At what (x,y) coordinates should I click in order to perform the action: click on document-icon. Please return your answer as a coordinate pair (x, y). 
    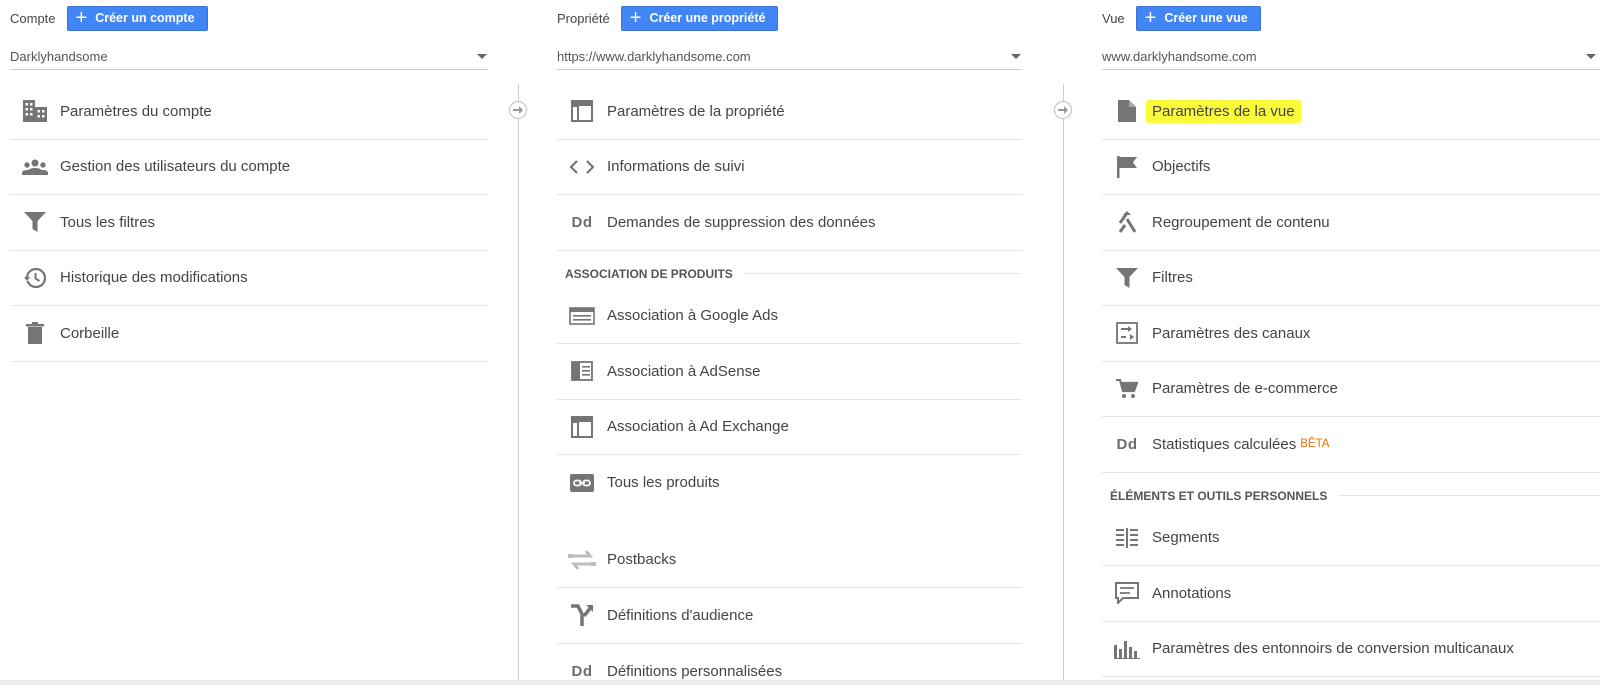
    Looking at the image, I should click on (1127, 111).